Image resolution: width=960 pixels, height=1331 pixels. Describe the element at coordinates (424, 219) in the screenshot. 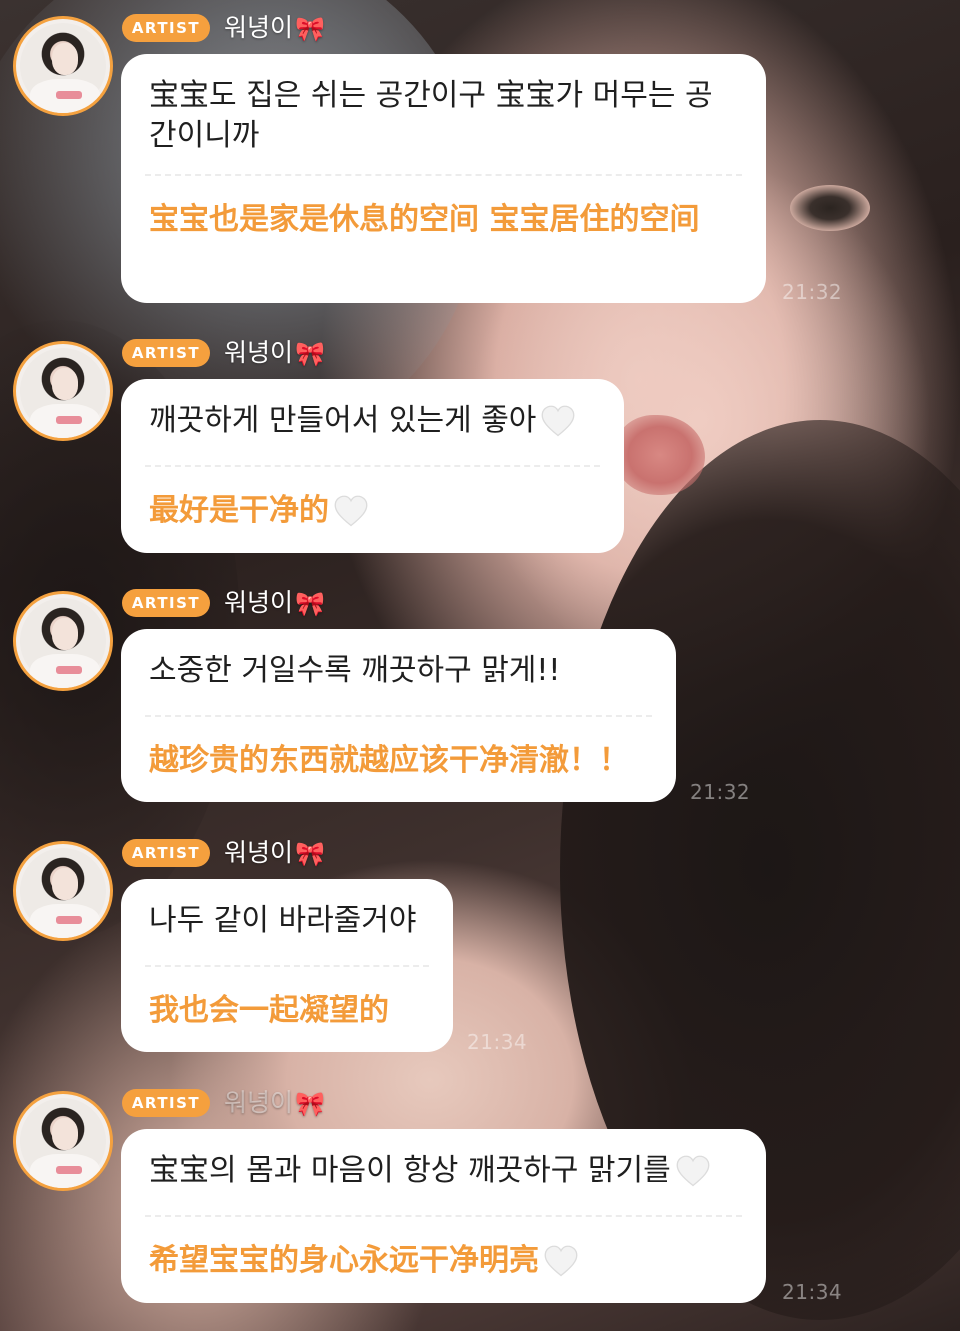

I see `translation-text: 宝宝也是家是休息的空间 宝宝居住的空间` at that location.